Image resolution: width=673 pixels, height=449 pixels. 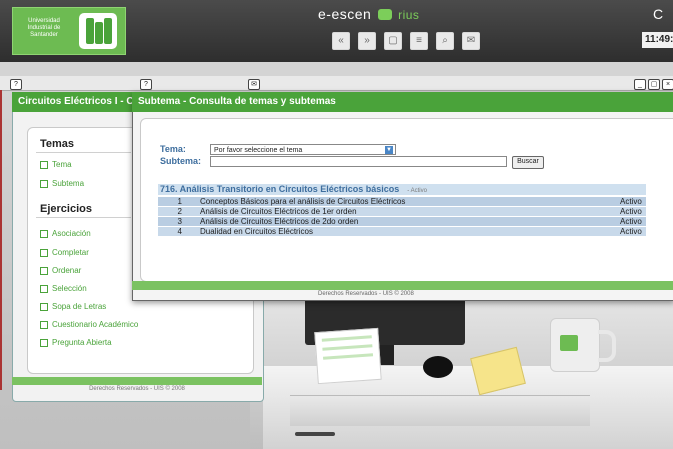 I want to click on mail-icon: ✉, so click(x=471, y=41).